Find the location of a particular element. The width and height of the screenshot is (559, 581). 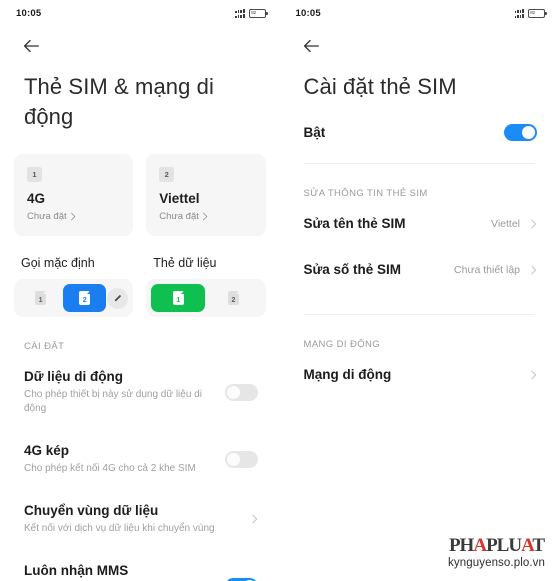

row-value: Chưa thiết lập is located at coordinates (487, 269).